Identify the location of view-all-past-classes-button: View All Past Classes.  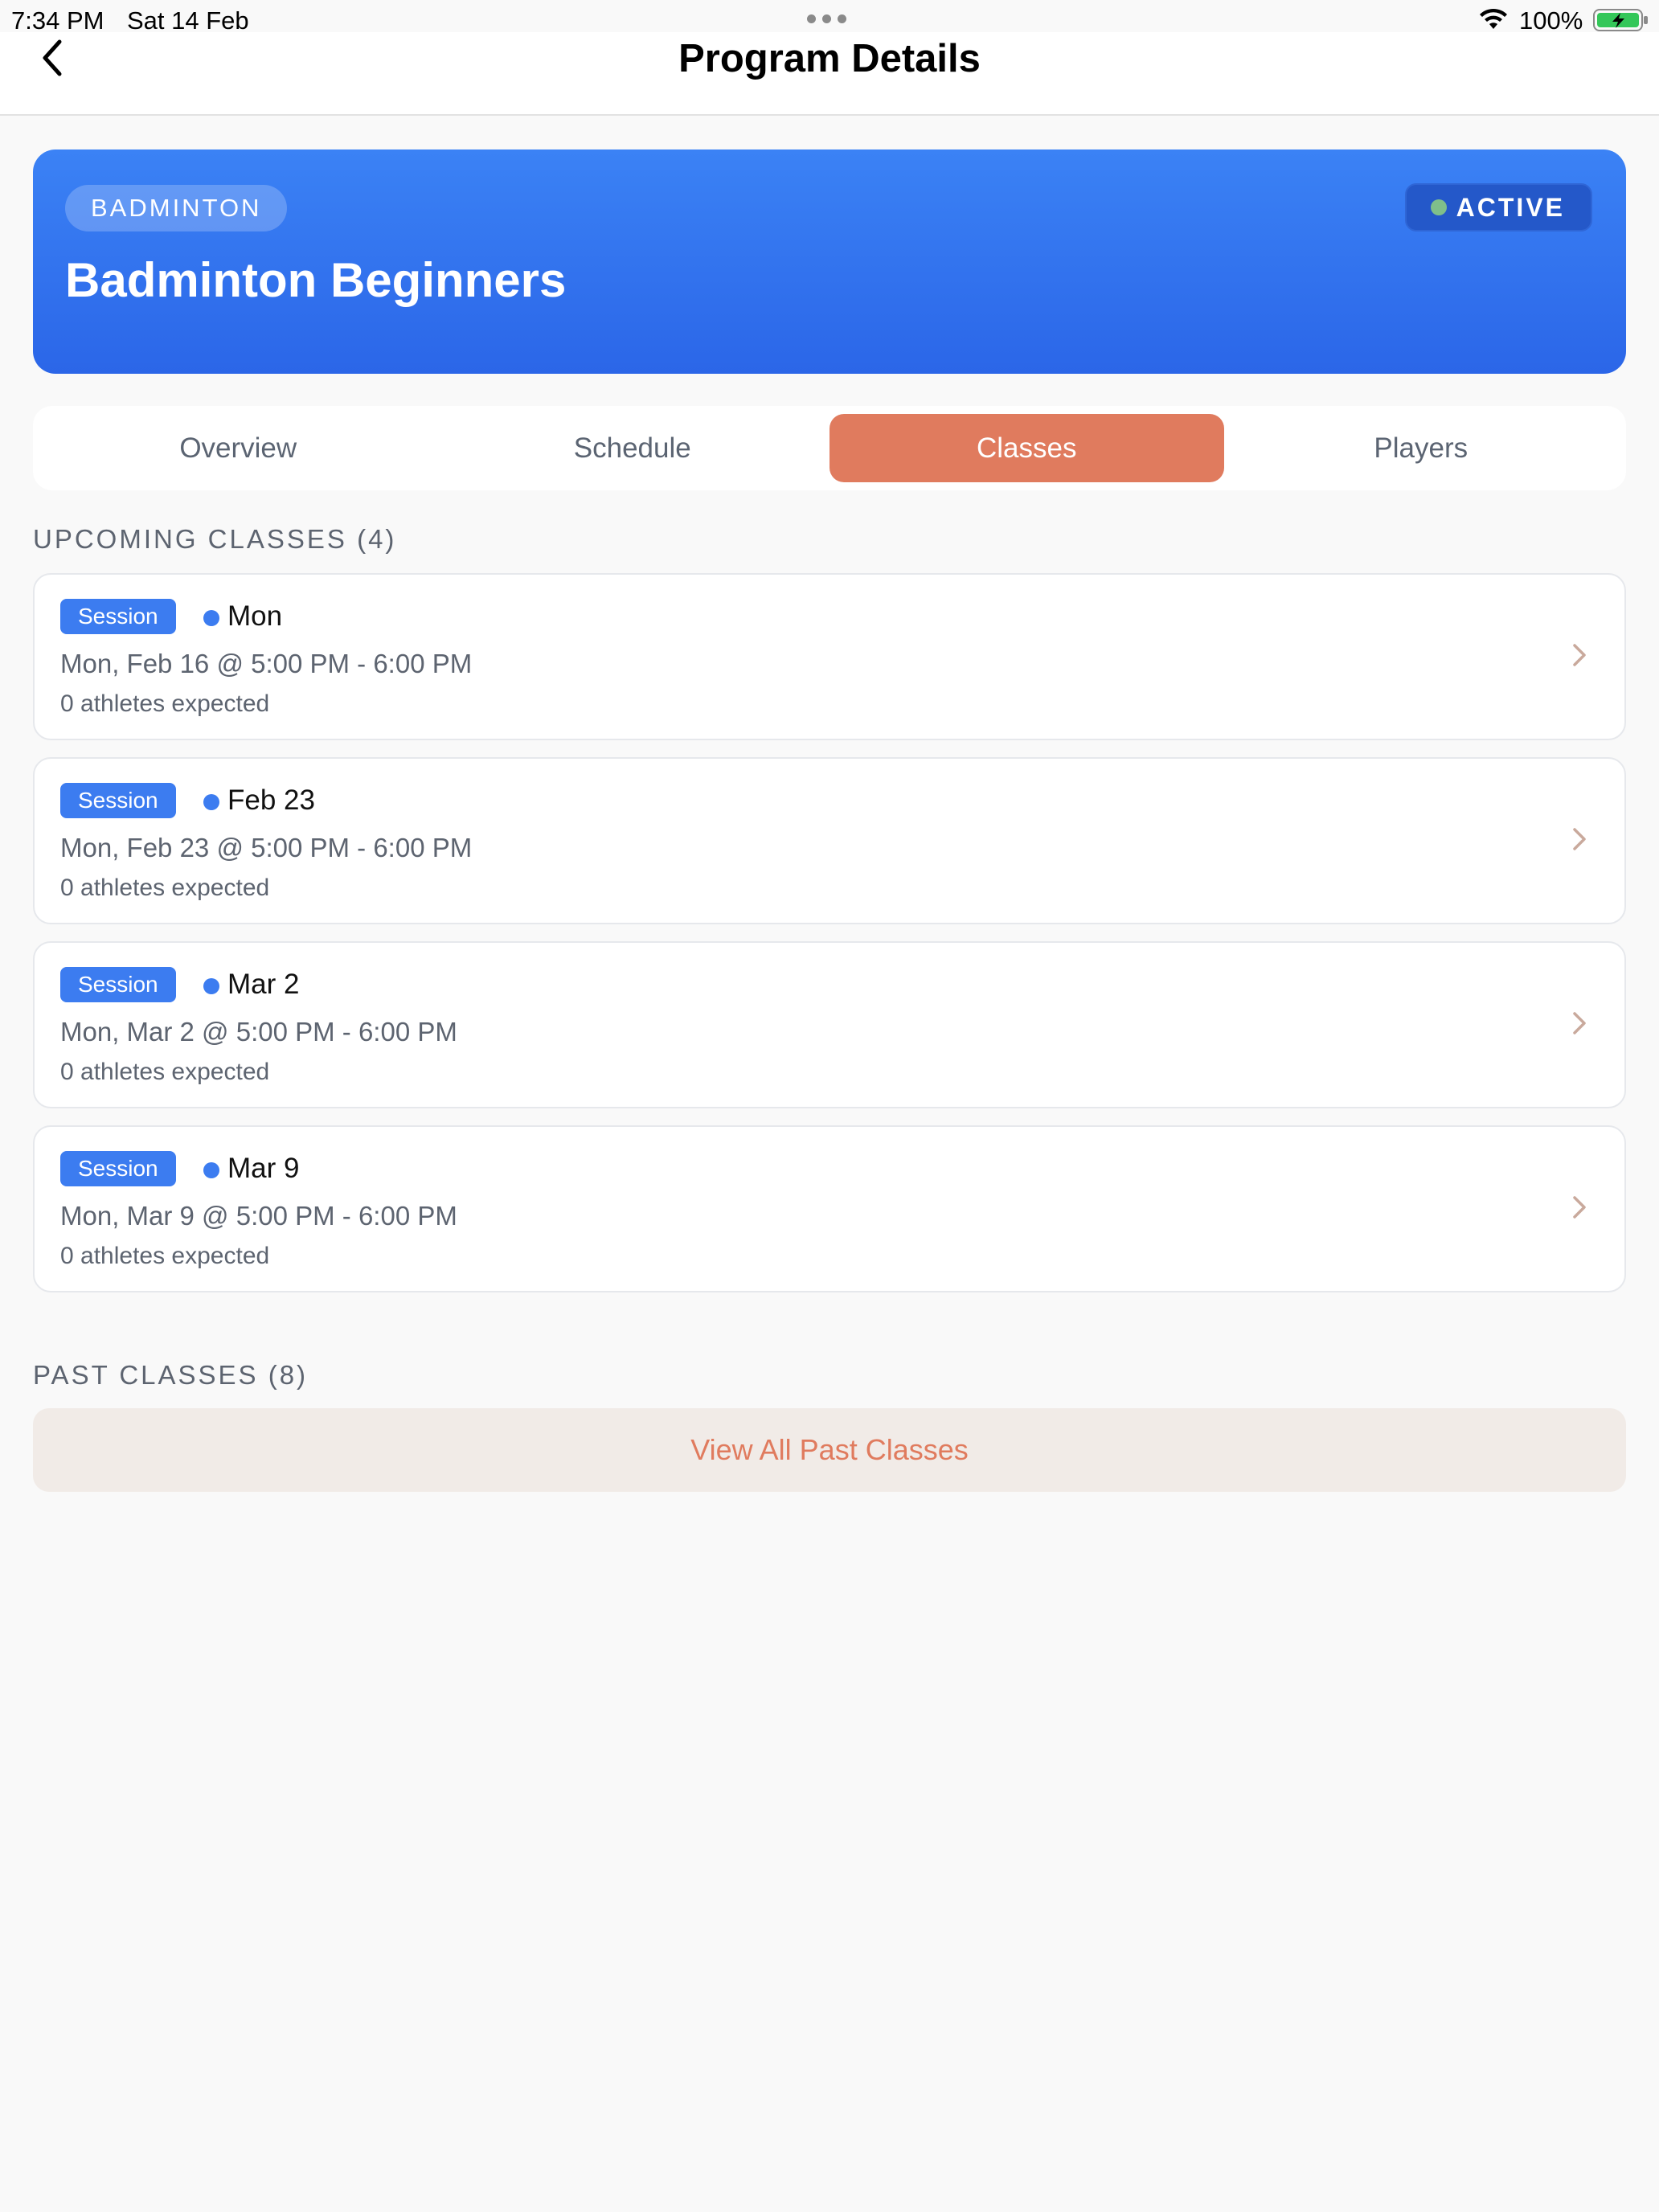
(829, 1450).